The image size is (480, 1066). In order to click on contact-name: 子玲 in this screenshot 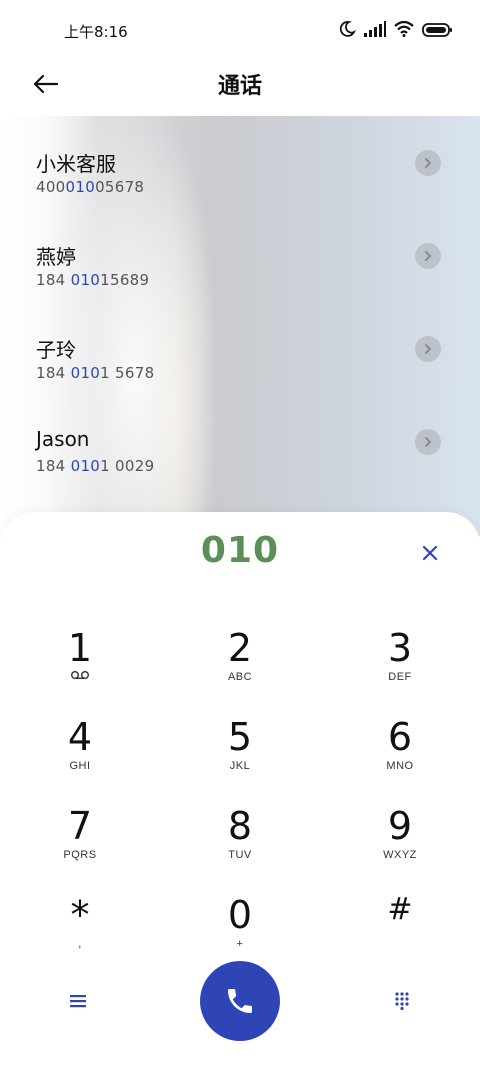, I will do `click(56, 350)`.